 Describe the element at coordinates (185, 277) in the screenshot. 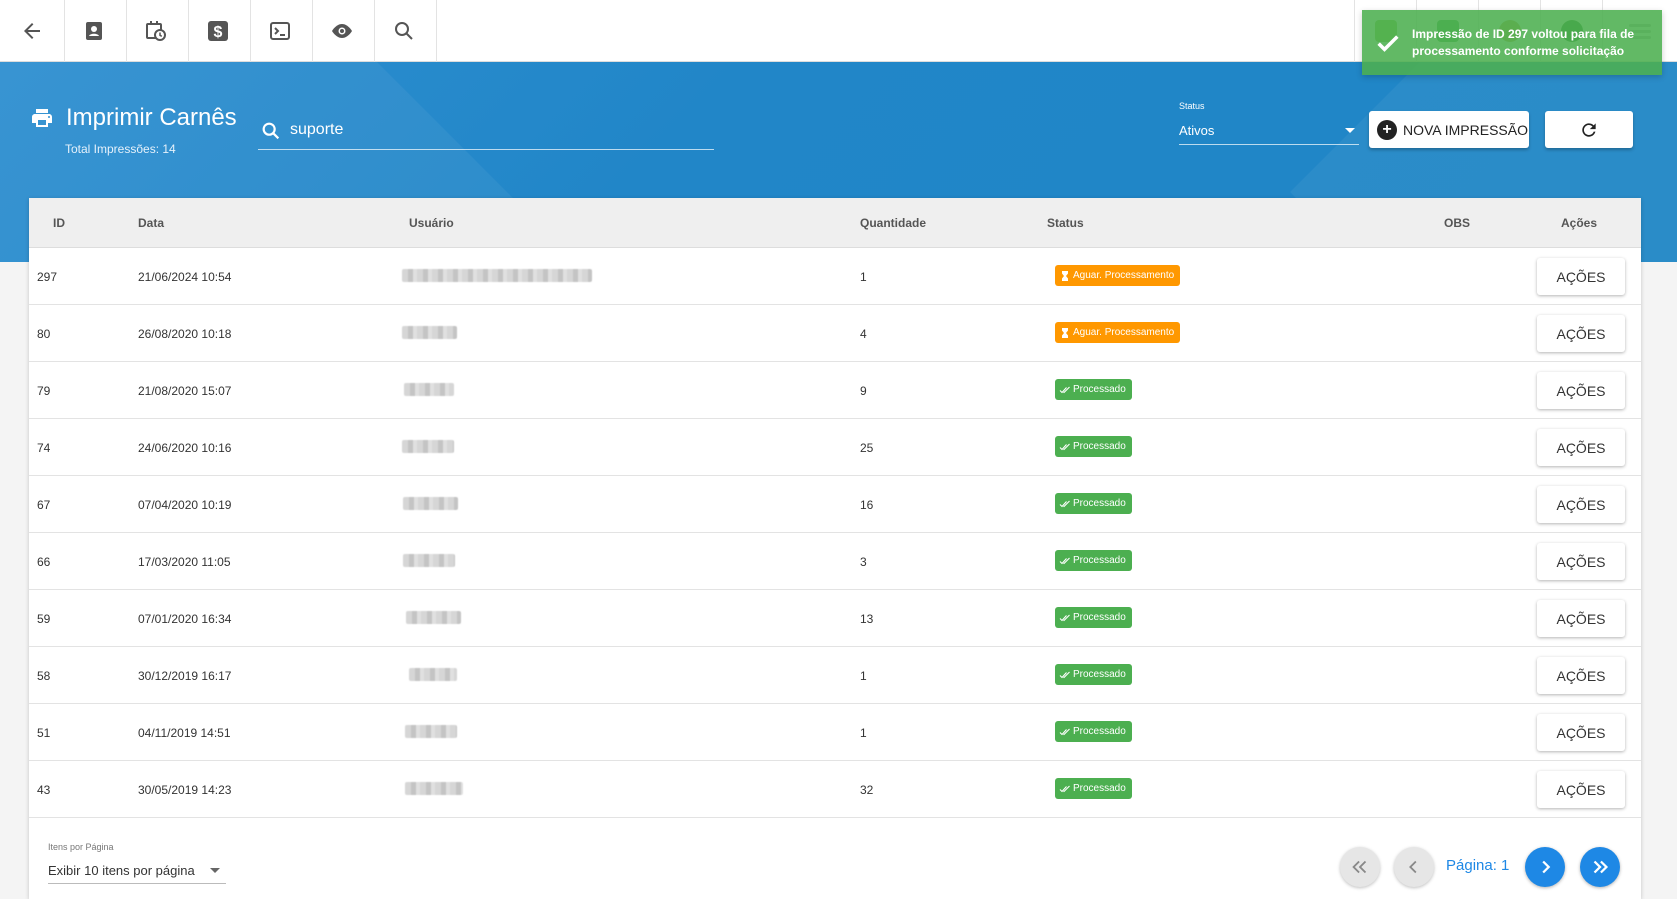

I see `cell-data: 21/06/2024 10:54` at that location.